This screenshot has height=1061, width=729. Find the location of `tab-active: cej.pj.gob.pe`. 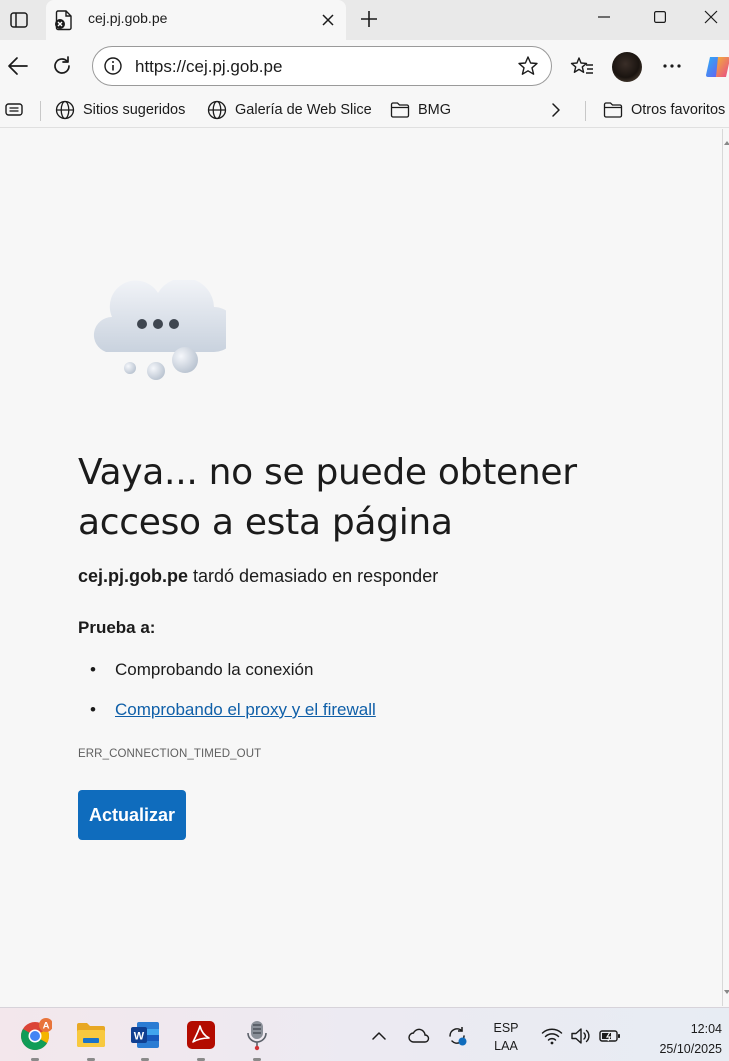

tab-active: cej.pj.gob.pe is located at coordinates (196, 20).